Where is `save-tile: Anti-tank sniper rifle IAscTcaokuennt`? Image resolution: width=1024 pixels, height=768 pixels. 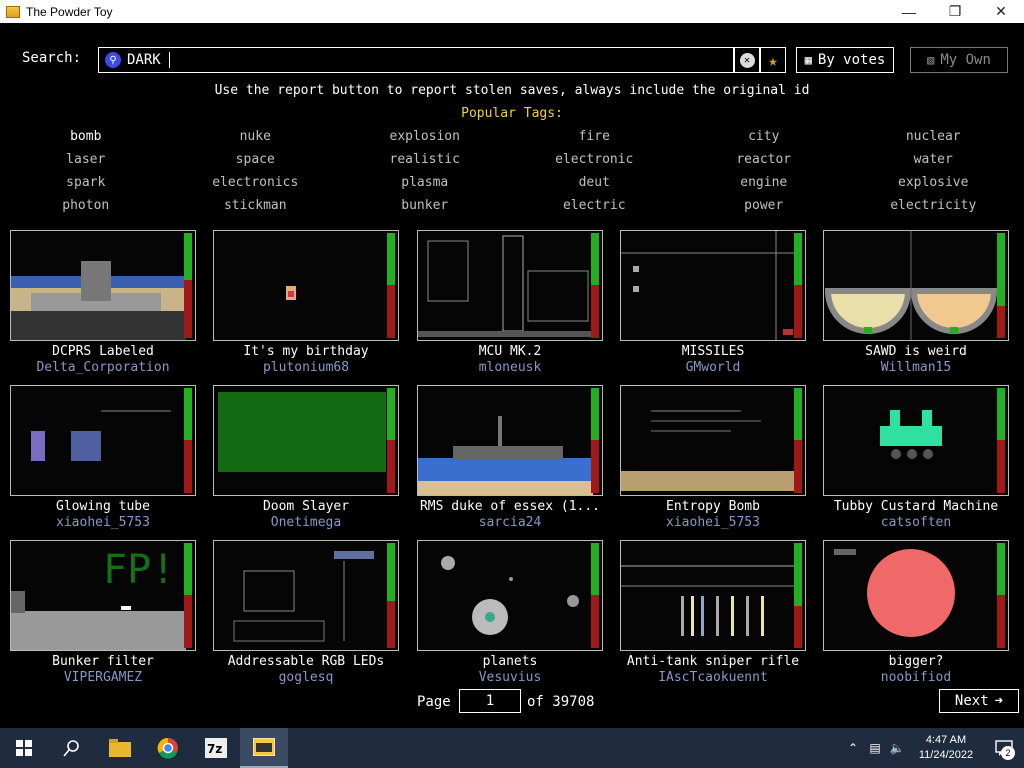
save-tile: Anti-tank sniper rifle IAscTcaokuennt is located at coordinates (713, 612).